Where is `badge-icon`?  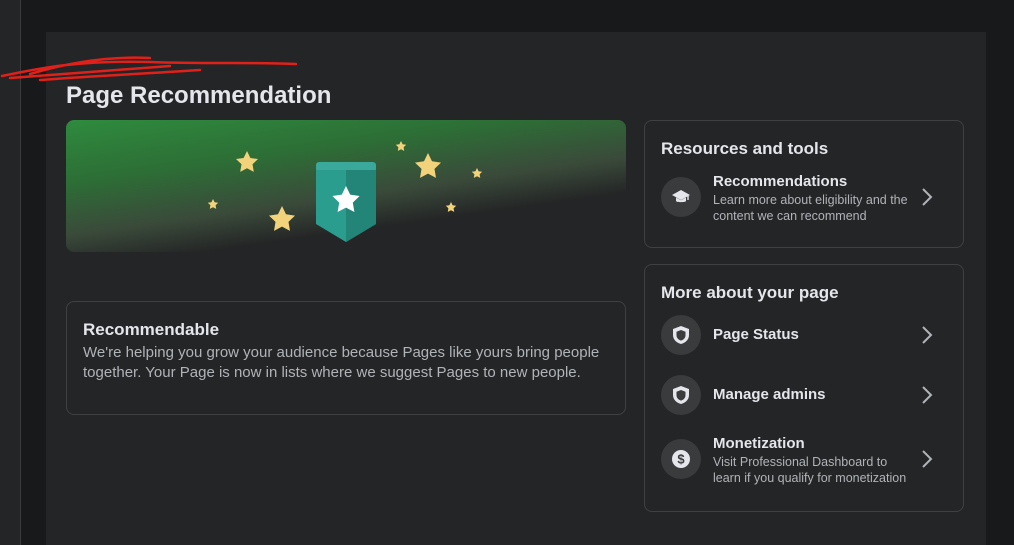
badge-icon is located at coordinates (346, 202).